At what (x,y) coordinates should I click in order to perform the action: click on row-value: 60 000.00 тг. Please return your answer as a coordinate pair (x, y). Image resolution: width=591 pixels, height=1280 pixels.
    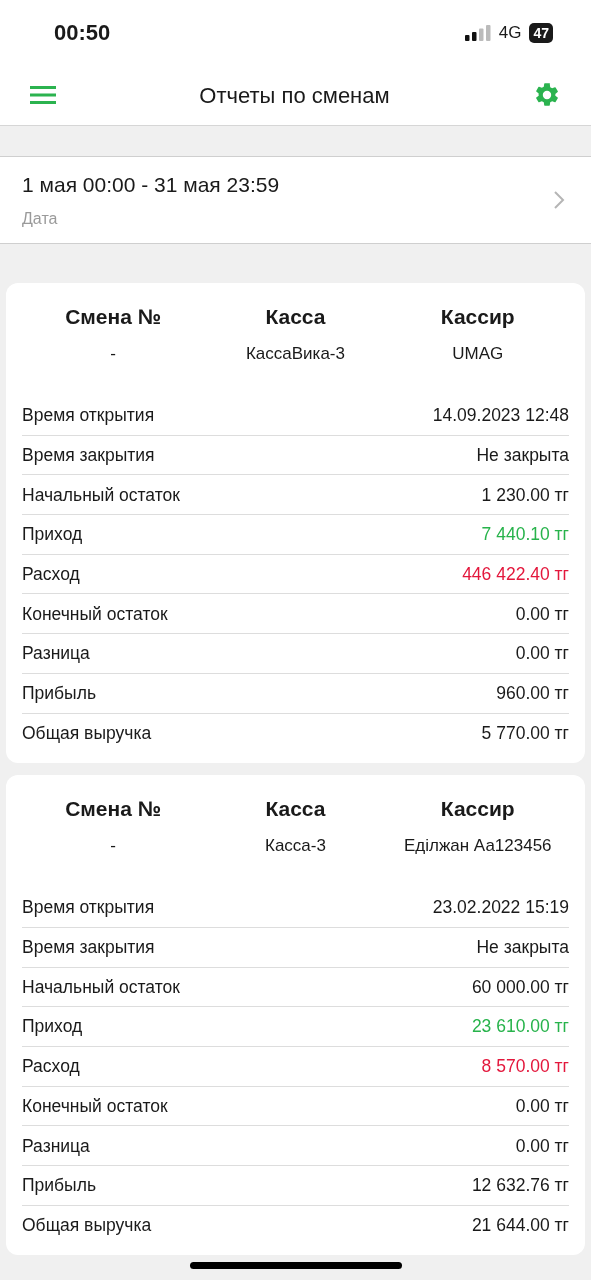
    Looking at the image, I should click on (520, 987).